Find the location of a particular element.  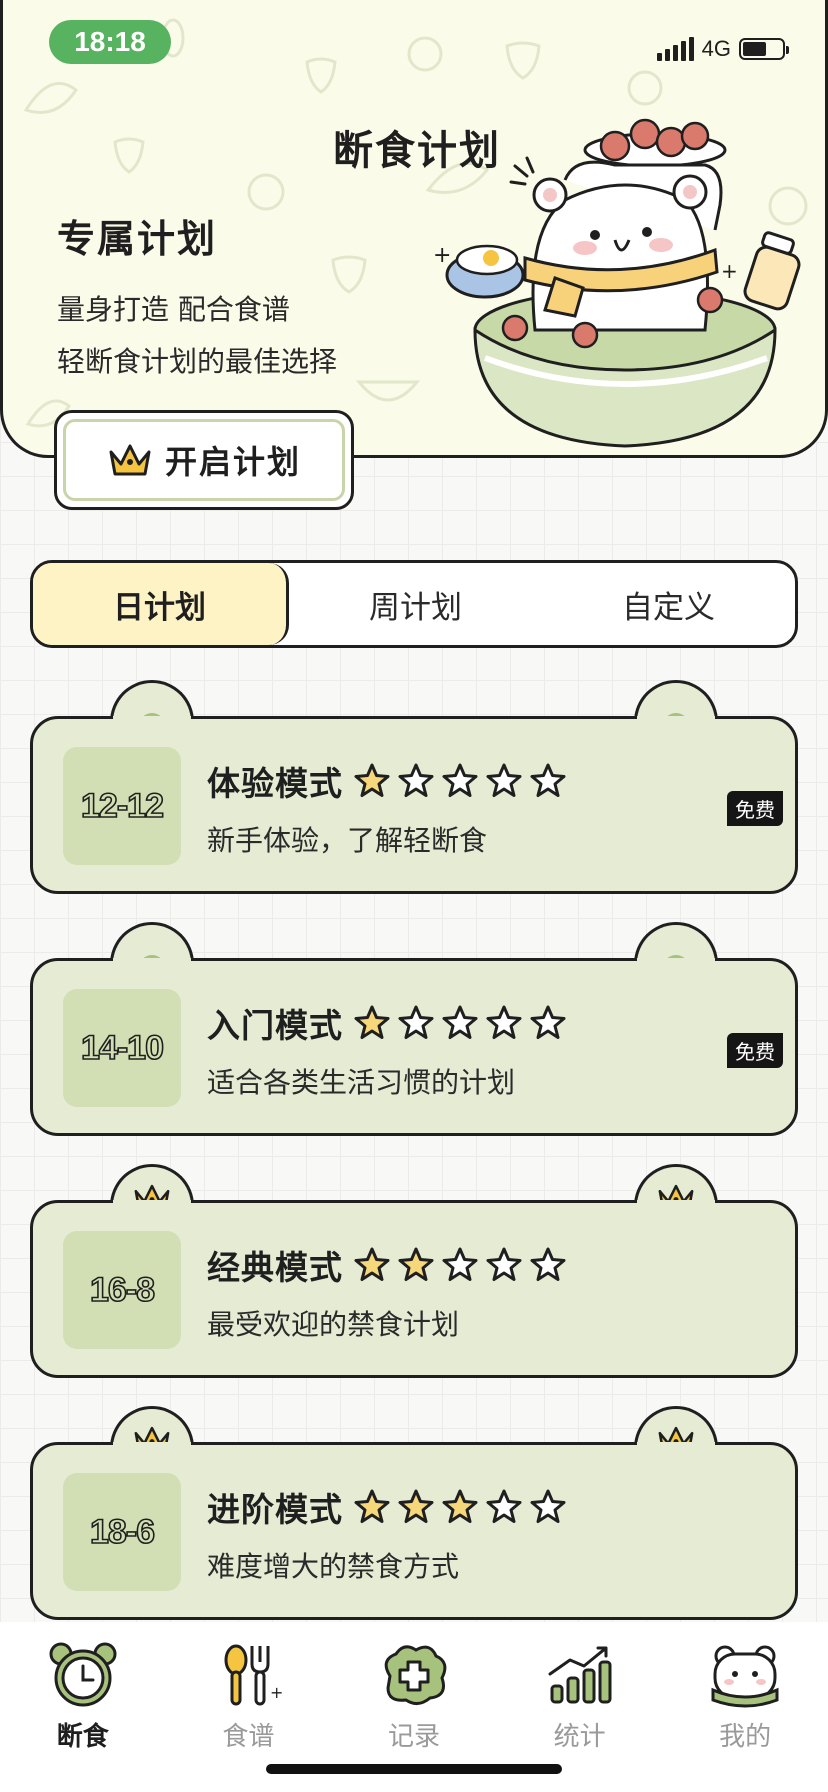

network-type: 4G is located at coordinates (716, 48).